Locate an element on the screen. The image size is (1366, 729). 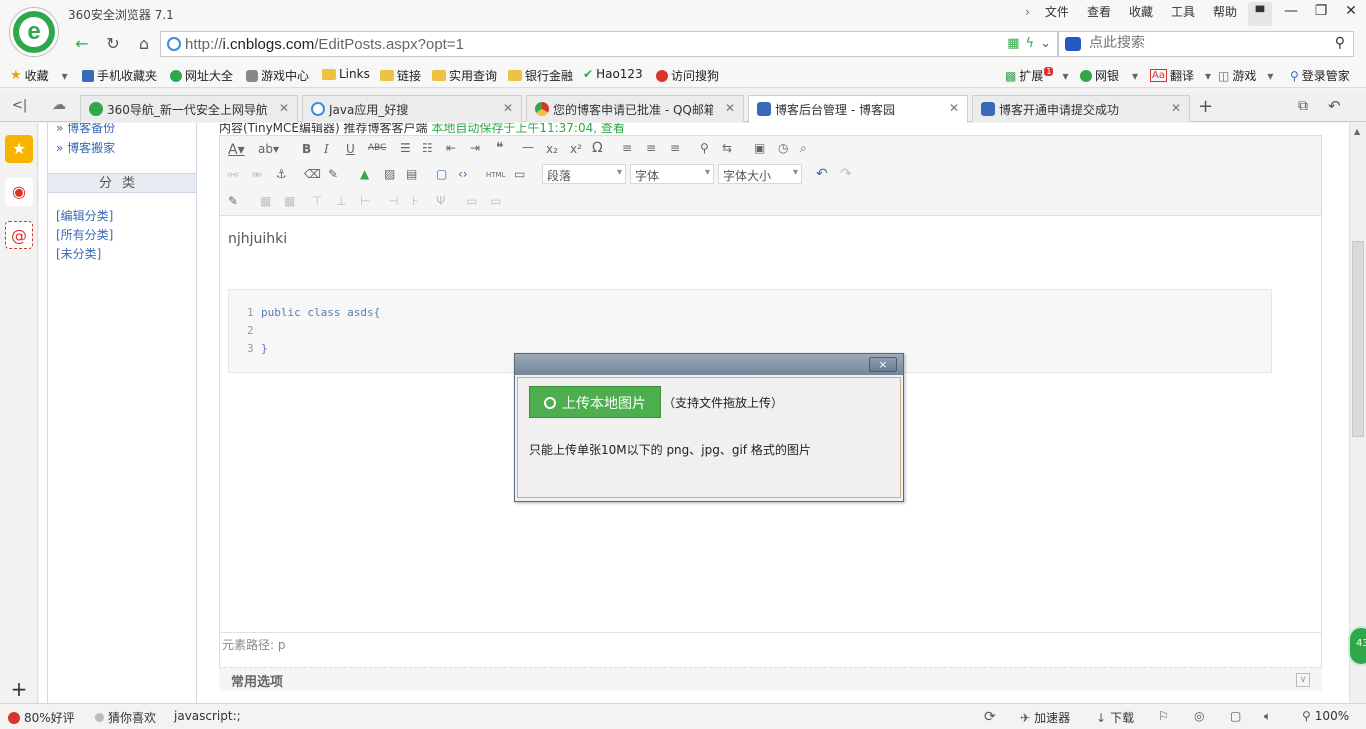
strikethrough-icon: ABC is located at coordinates (377, 148).